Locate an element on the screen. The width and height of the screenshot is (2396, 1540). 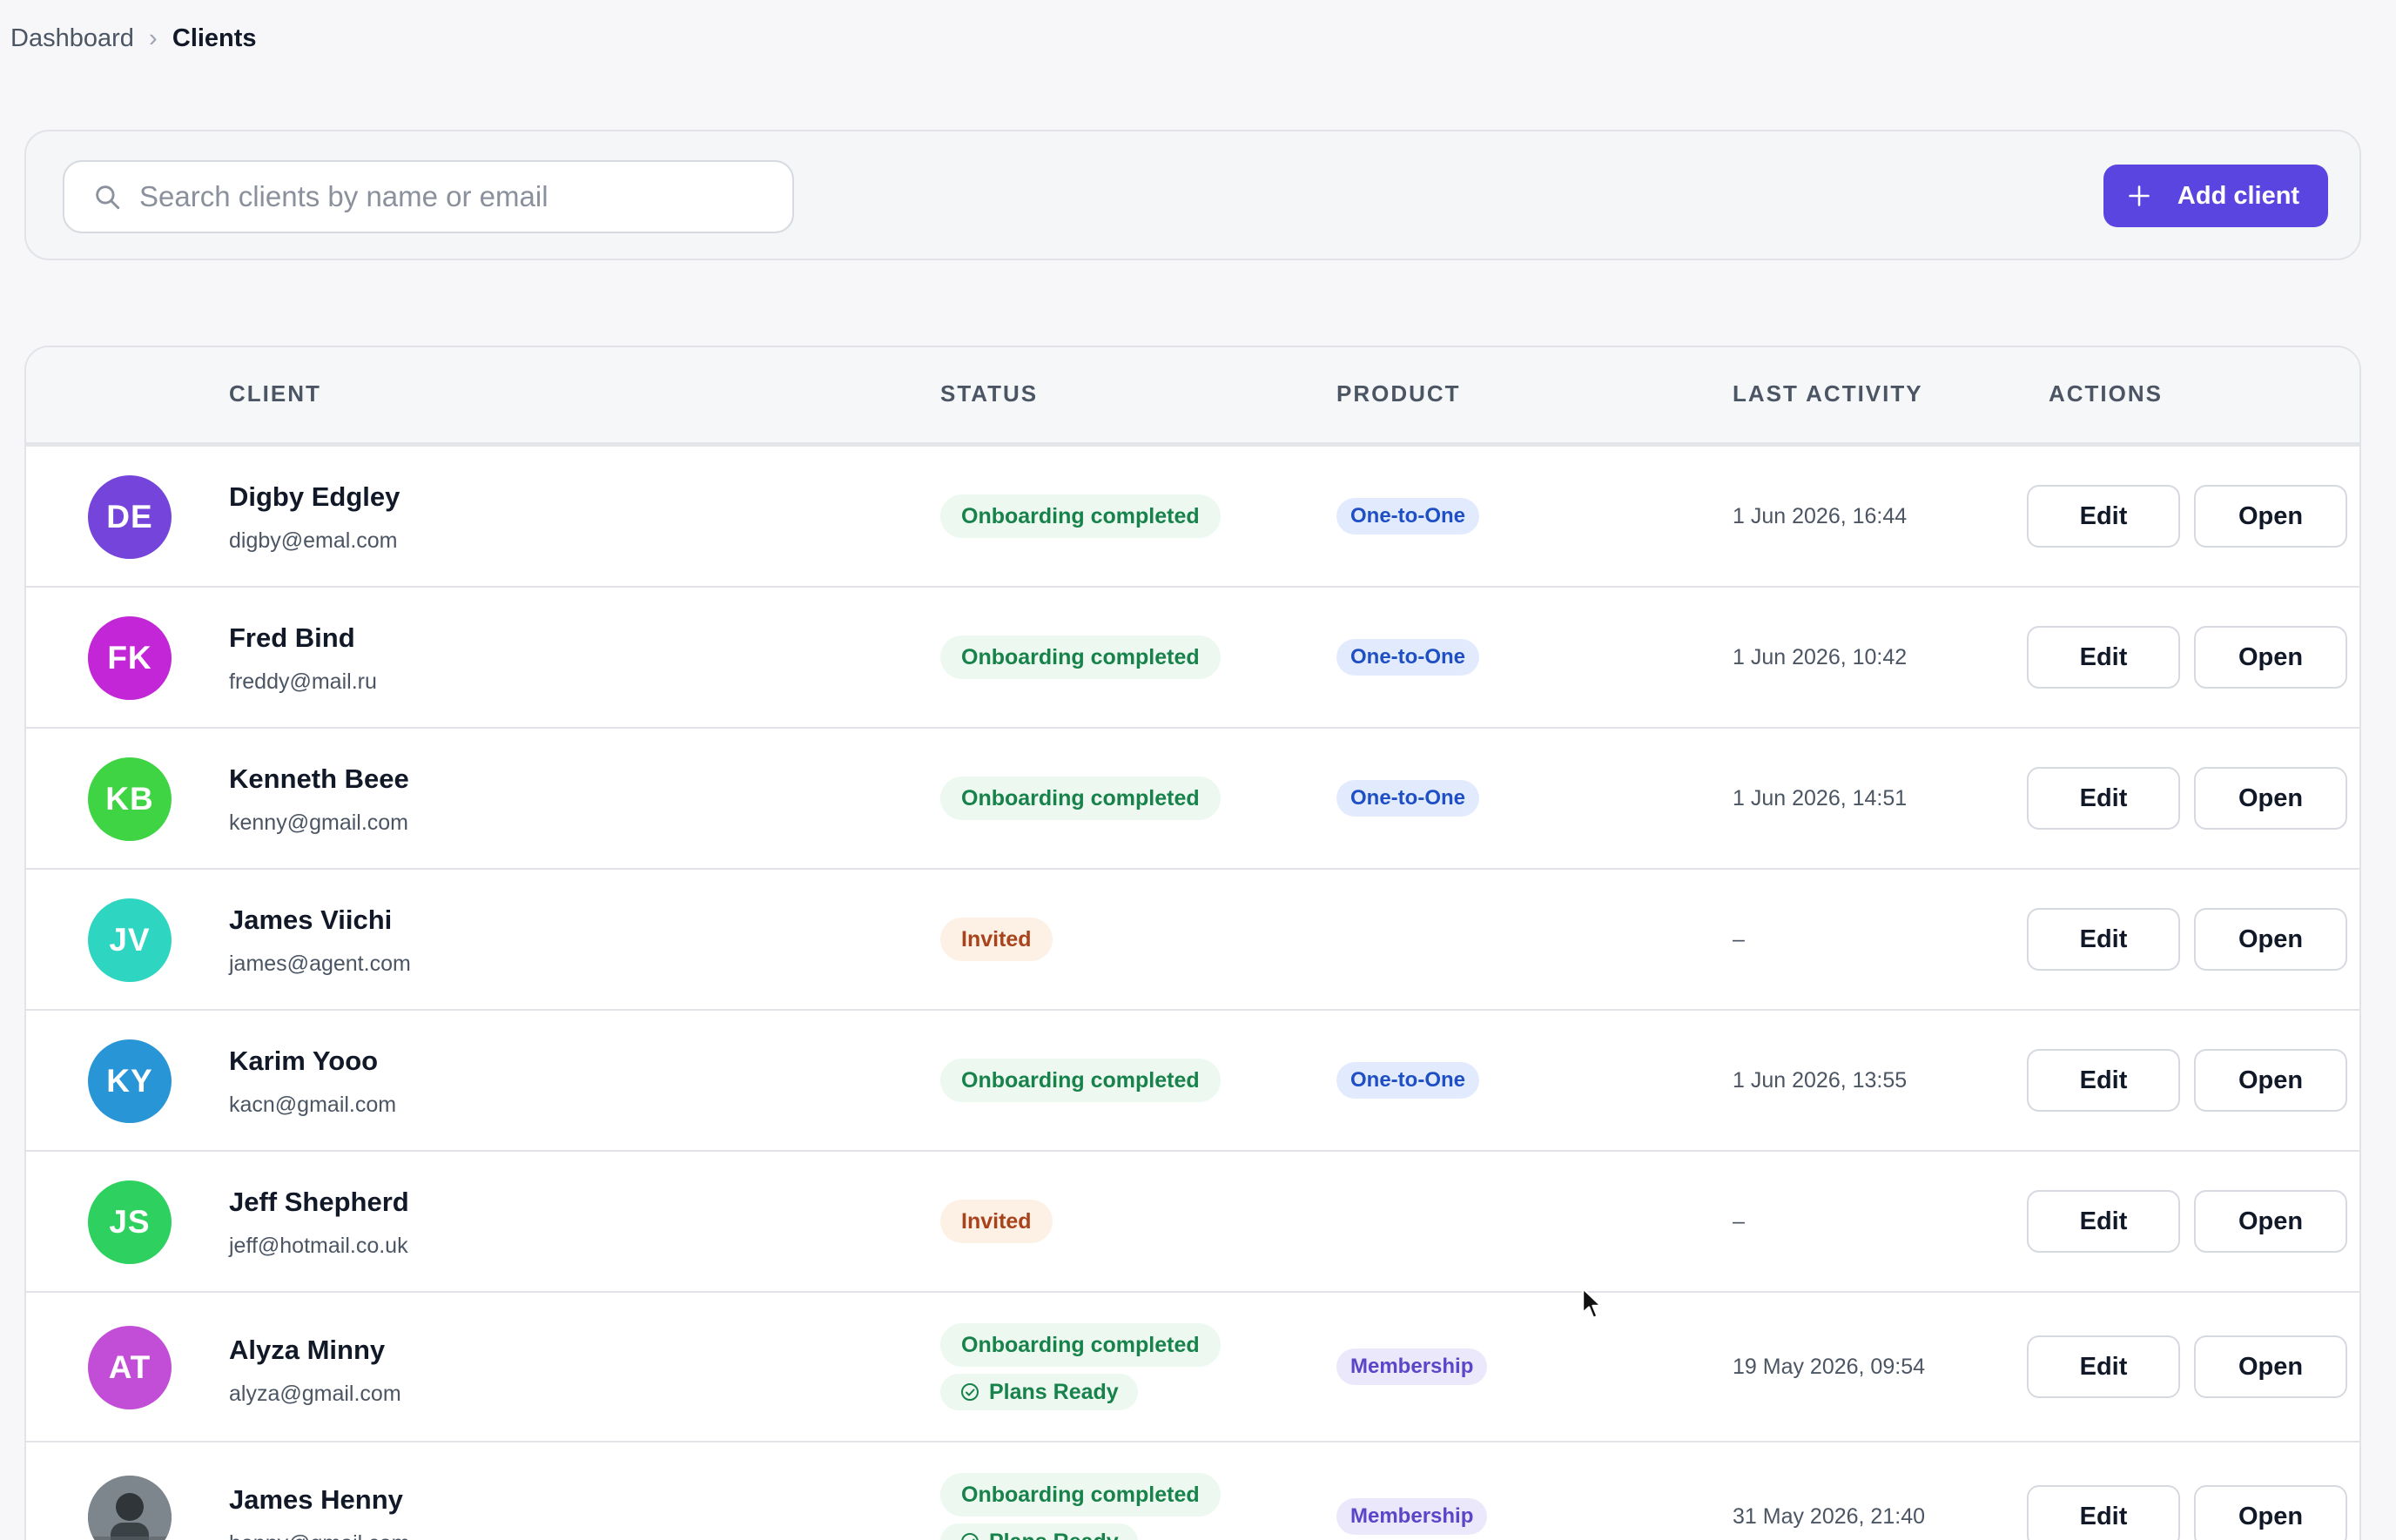
client-name: James Viichi is located at coordinates (310, 920).